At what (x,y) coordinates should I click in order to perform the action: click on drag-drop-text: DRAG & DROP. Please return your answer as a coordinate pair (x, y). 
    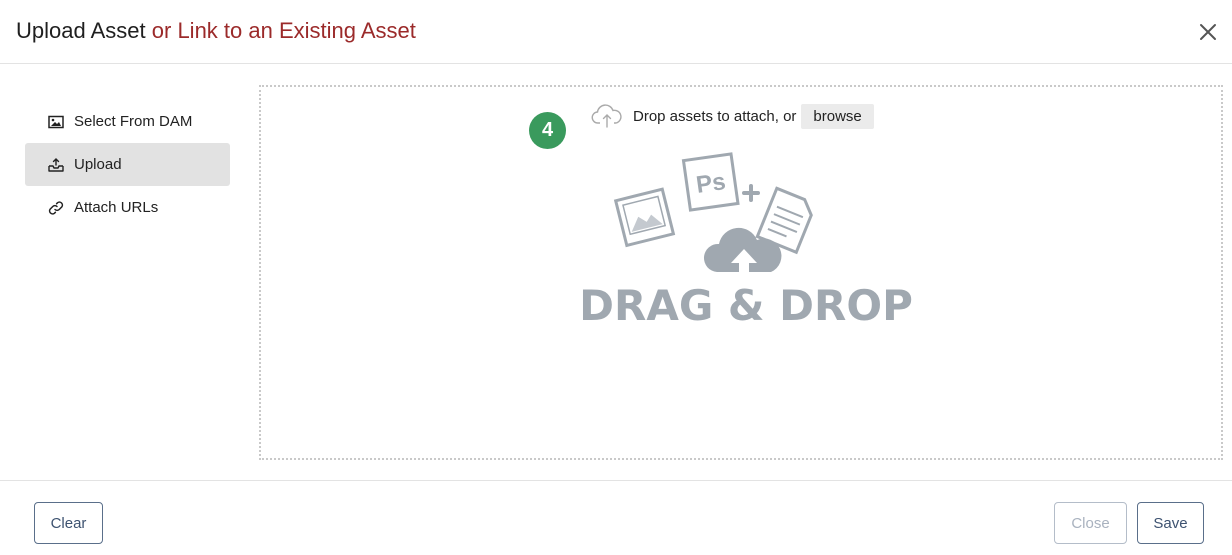
    Looking at the image, I should click on (746, 305).